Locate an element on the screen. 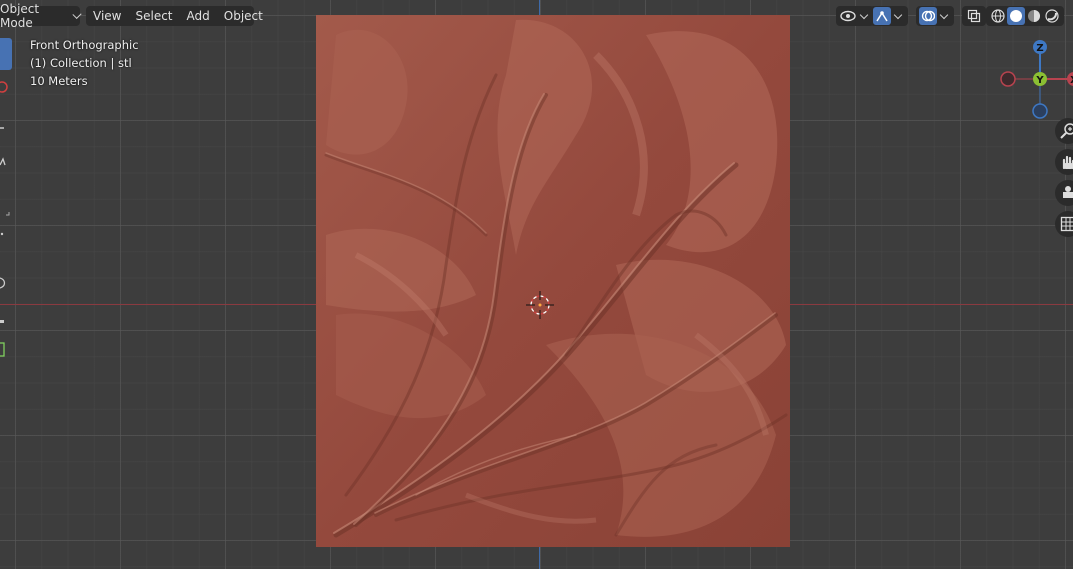 Image resolution: width=1073 pixels, height=569 pixels. xray-icon is located at coordinates (974, 16).